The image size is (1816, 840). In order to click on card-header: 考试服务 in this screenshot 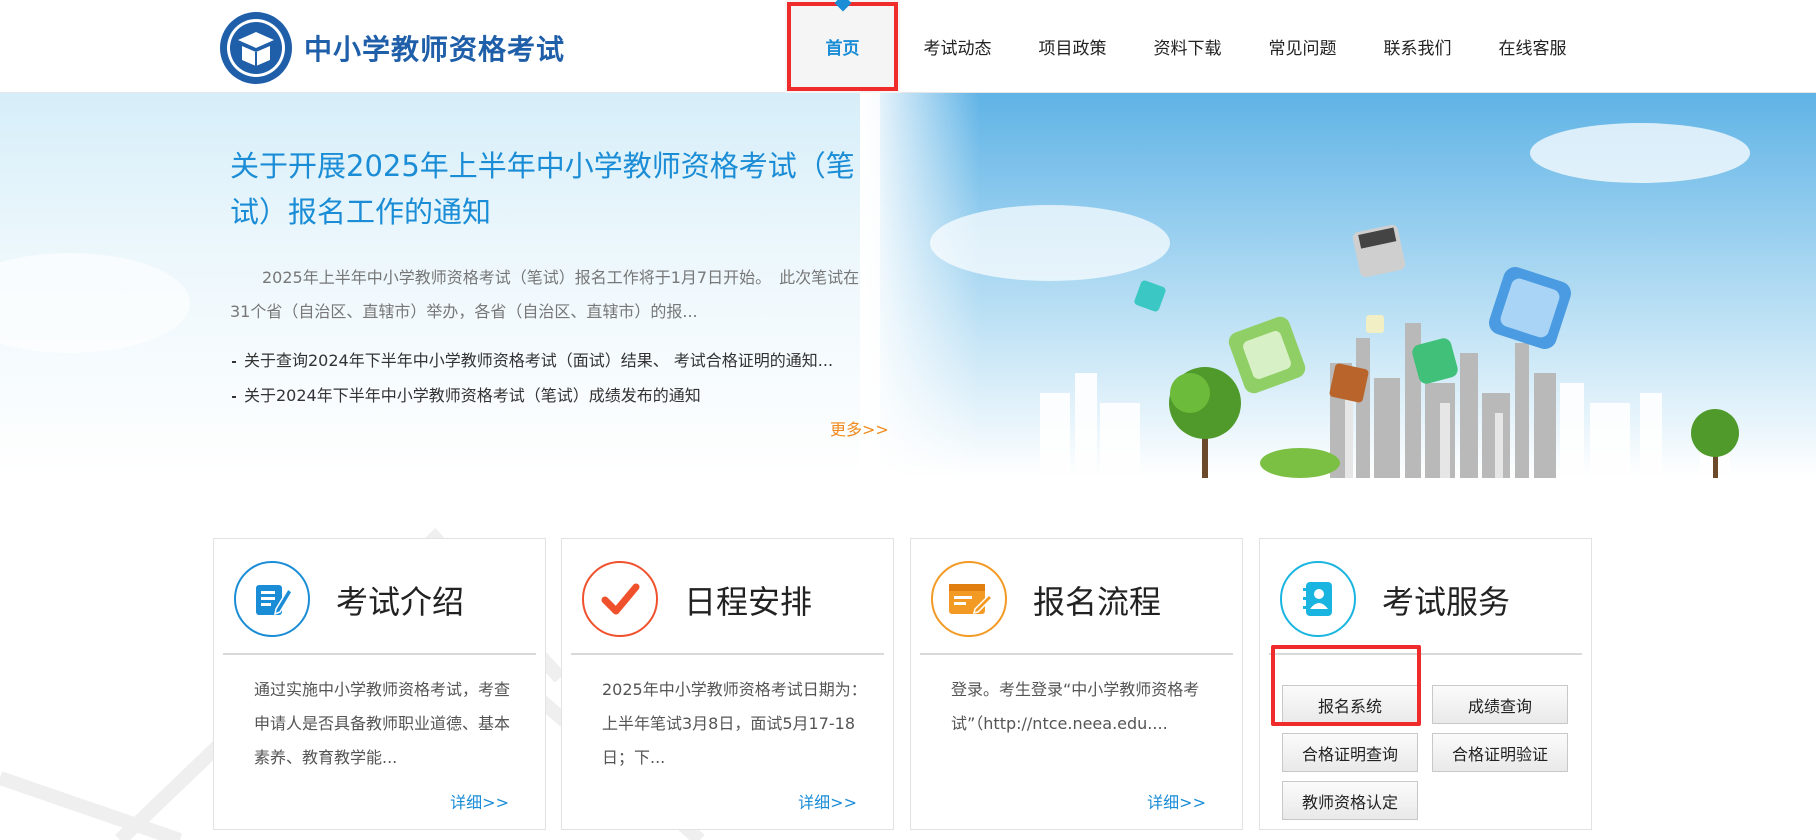, I will do `click(1425, 597)`.